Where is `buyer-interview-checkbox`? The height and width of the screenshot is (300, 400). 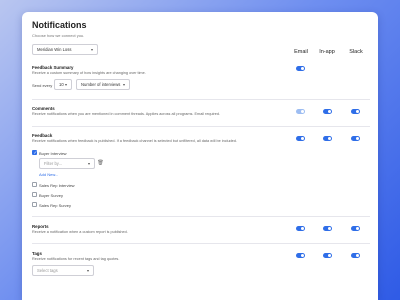
buyer-interview-checkbox is located at coordinates (34, 153).